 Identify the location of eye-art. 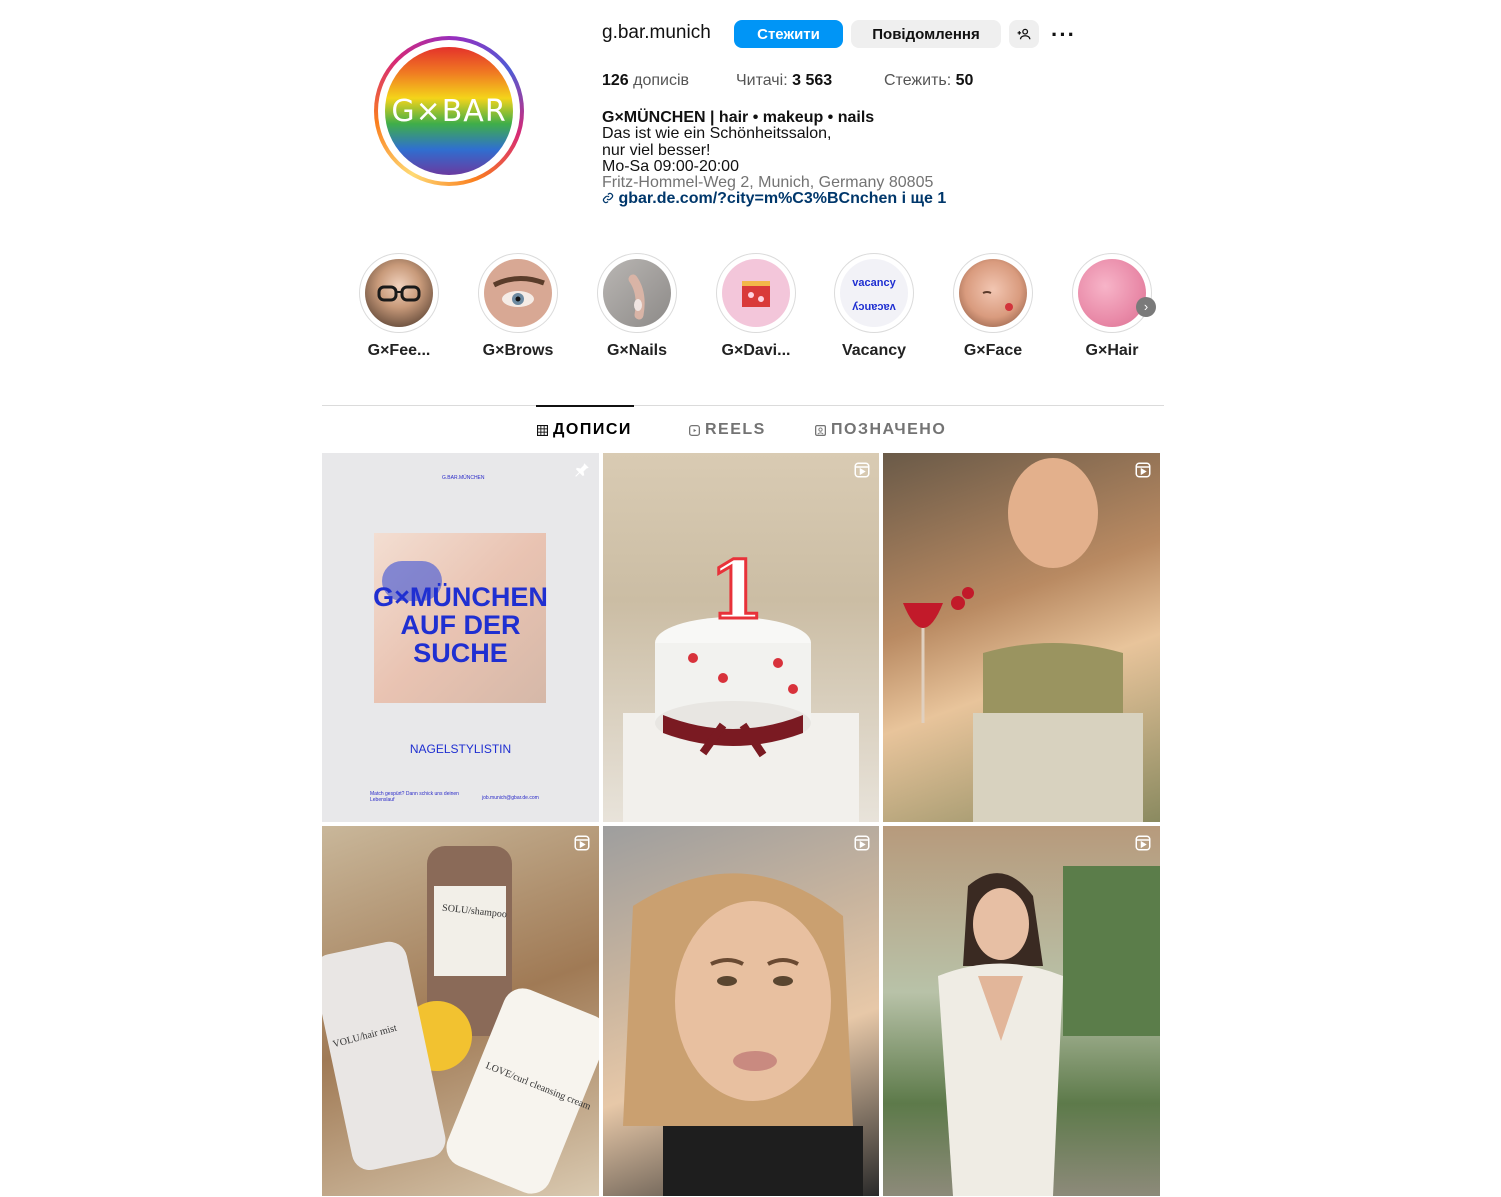
(518, 291).